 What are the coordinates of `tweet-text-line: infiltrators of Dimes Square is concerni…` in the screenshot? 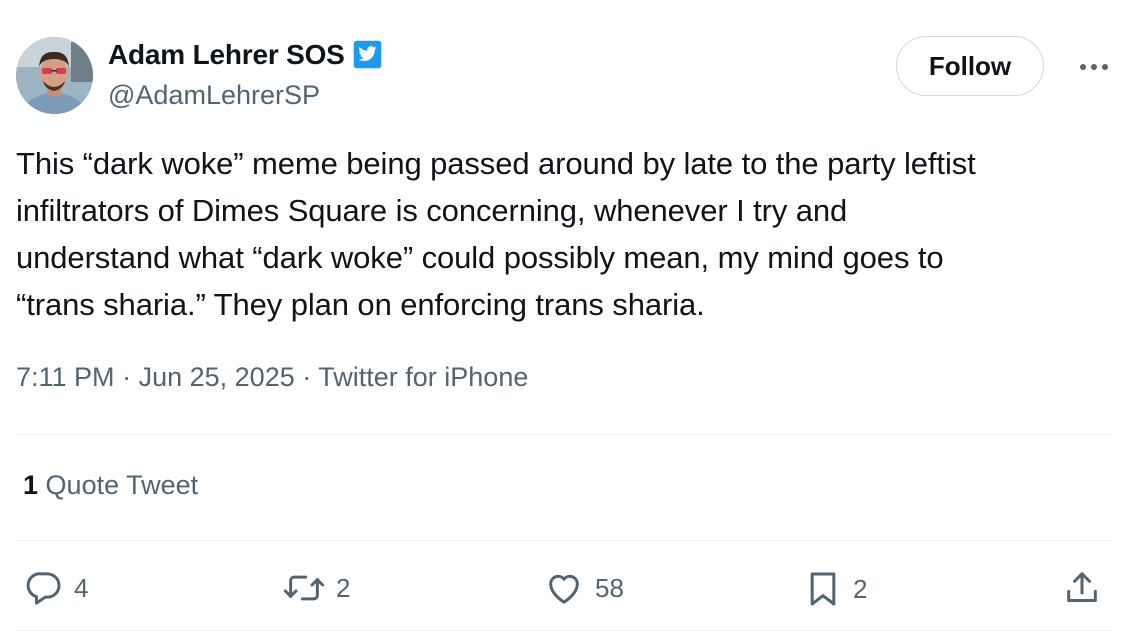 It's located at (432, 210).